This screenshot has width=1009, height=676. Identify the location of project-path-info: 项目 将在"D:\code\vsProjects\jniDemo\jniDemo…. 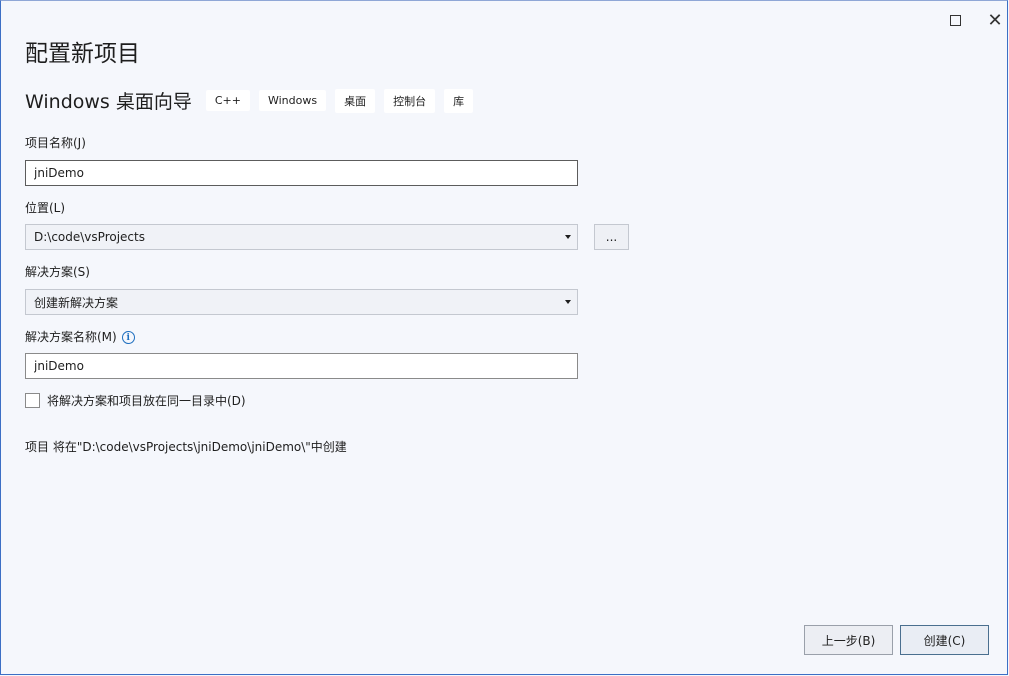
(186, 447).